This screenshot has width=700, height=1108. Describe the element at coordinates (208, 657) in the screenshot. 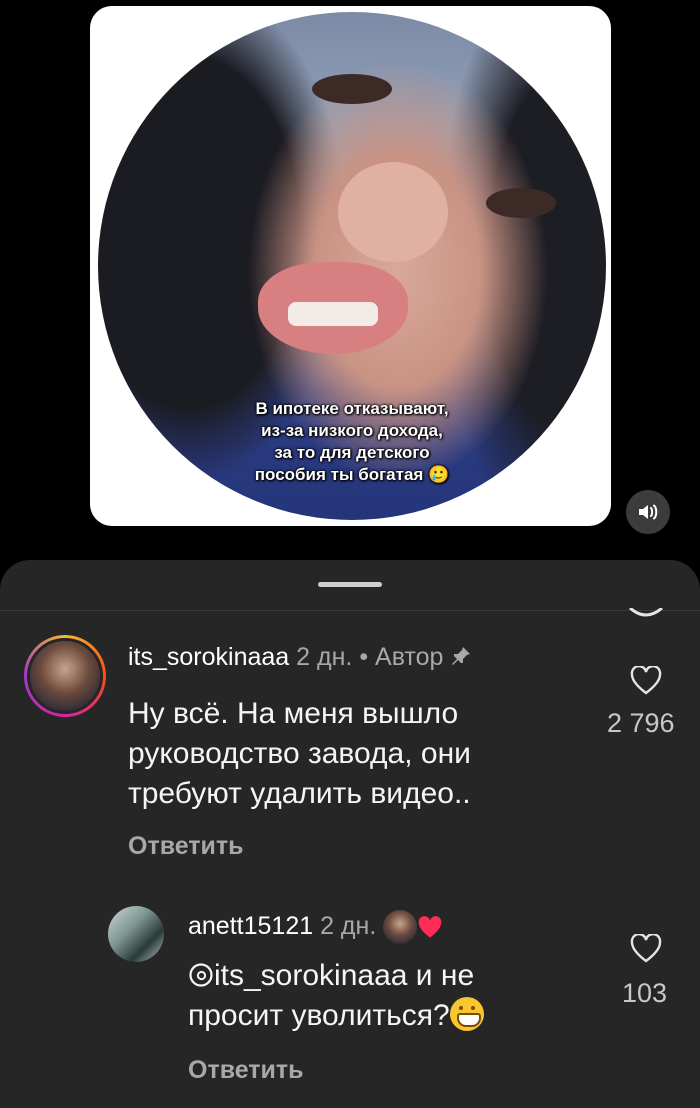

I see `comment-username: its_sorokinaaa` at that location.